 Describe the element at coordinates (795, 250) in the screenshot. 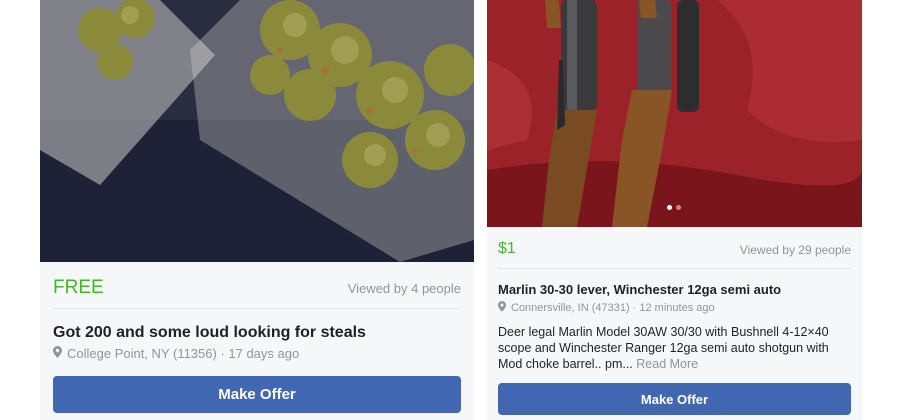

I see `view-count: Viewed by 29 people` at that location.